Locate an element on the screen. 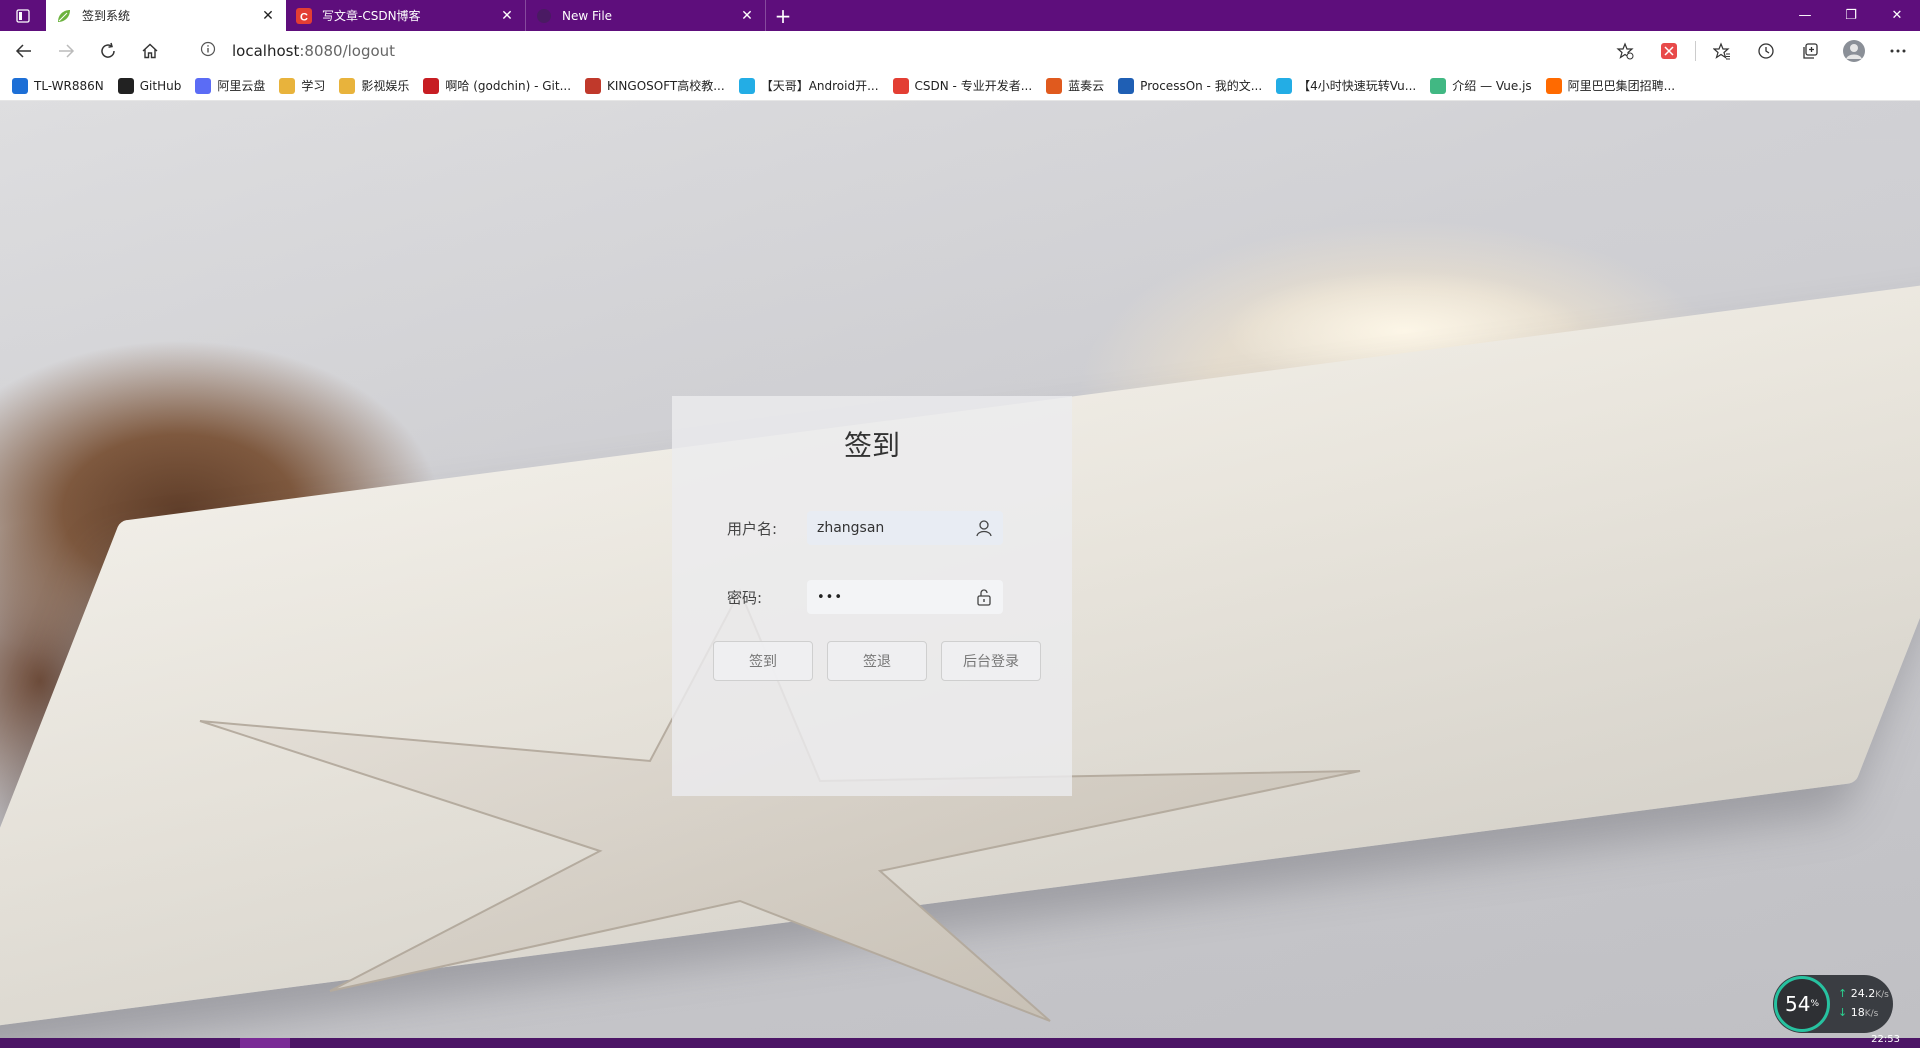 The image size is (1920, 1048). bookmark-label: 影视娱乐 is located at coordinates (385, 86).